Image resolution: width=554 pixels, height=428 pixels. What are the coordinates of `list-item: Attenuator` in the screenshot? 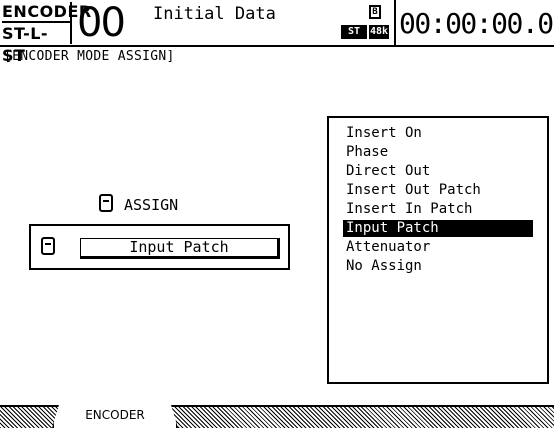 It's located at (438, 247).